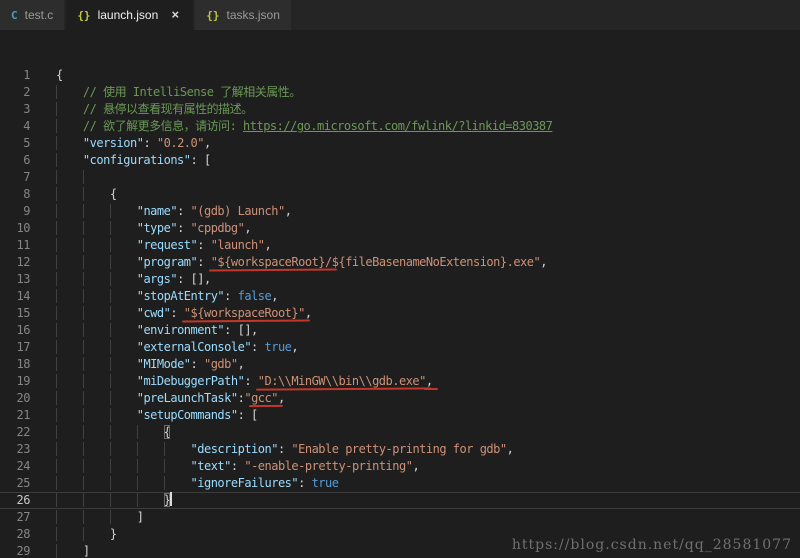 This screenshot has width=800, height=558. What do you see at coordinates (241, 330) in the screenshot?
I see `code-token: : [],` at bounding box center [241, 330].